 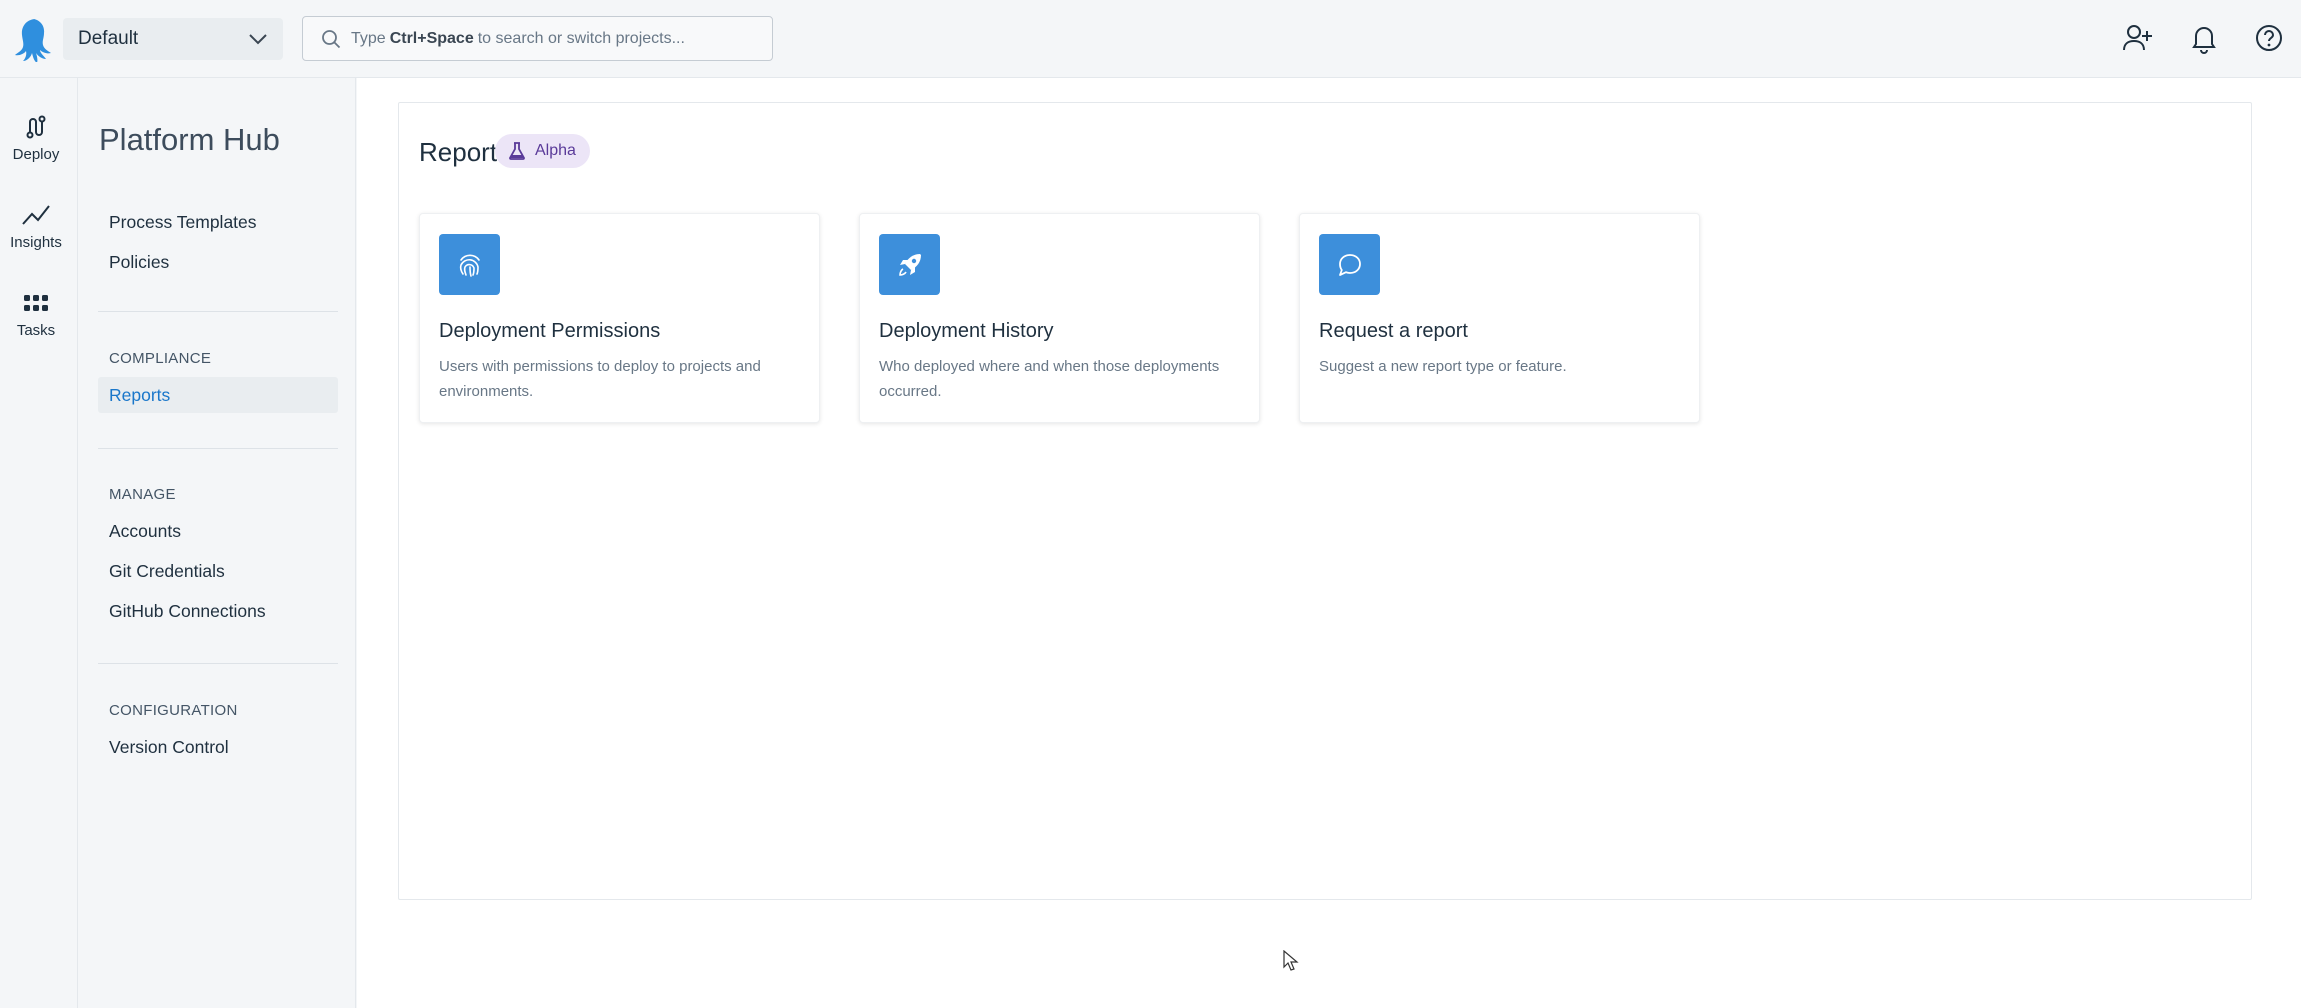 I want to click on rail-item-tasks: Tasks, so click(x=36, y=314).